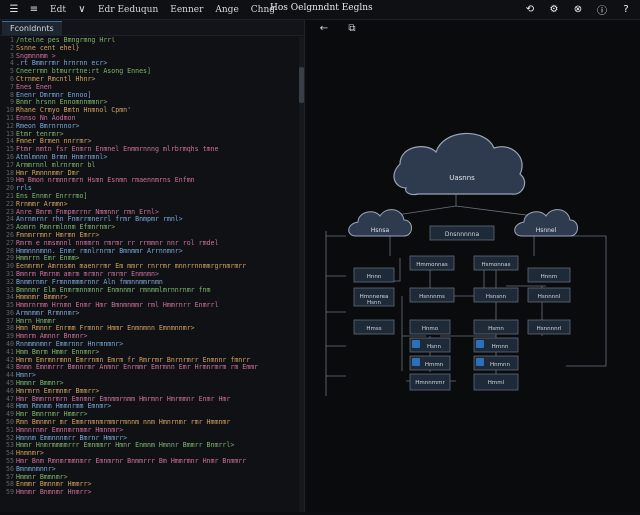 The width and height of the screenshot is (640, 515). Describe the element at coordinates (301, 85) in the screenshot. I see `scrollbar-thumb` at that location.